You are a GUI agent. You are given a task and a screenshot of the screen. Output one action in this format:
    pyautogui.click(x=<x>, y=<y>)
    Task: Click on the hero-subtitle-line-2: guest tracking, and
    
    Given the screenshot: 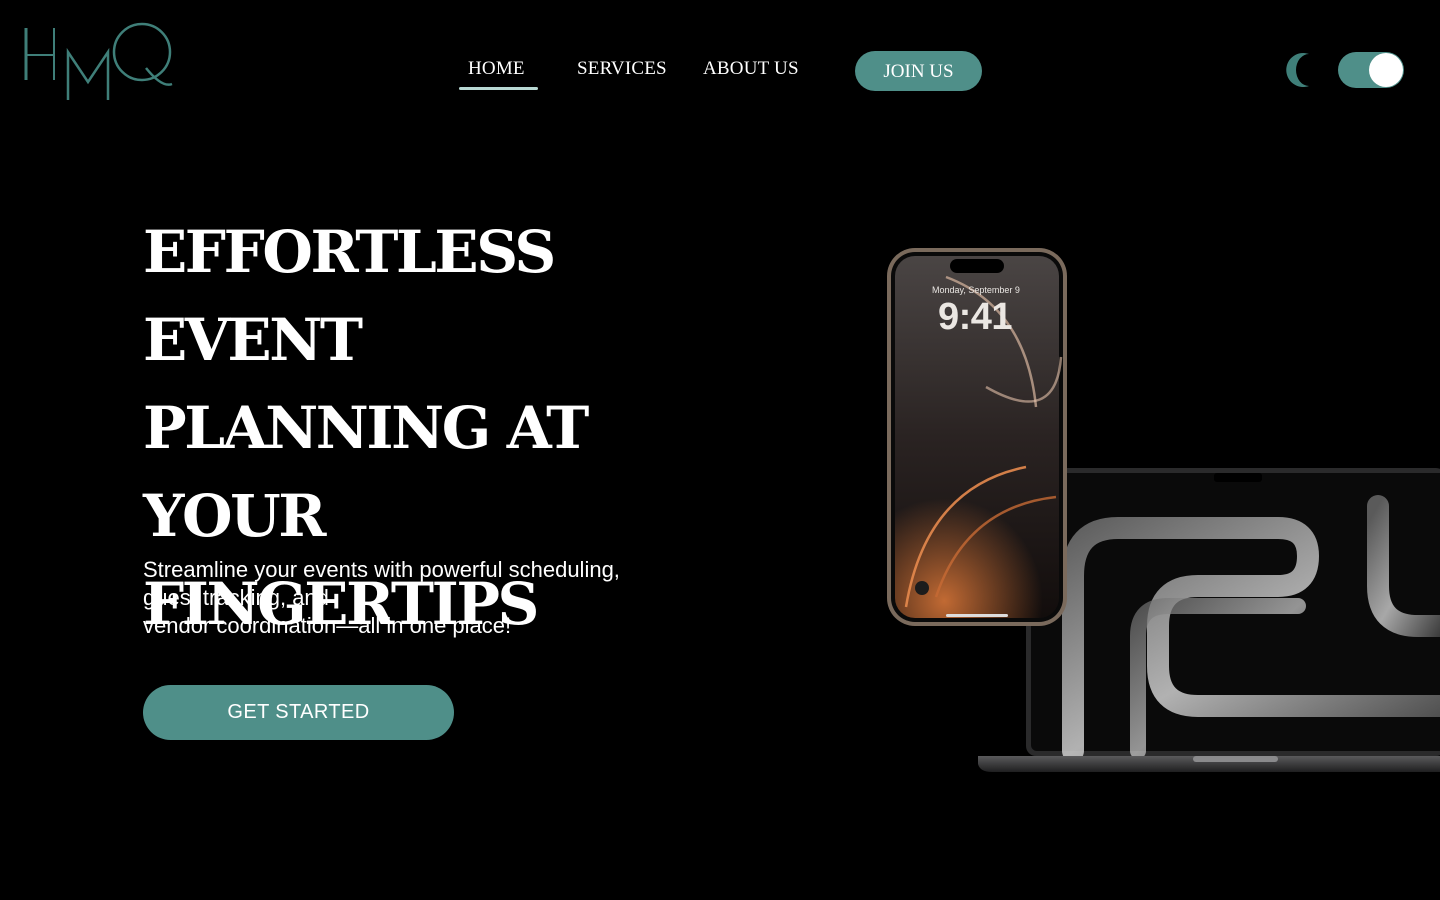 What is the action you would take?
    pyautogui.click(x=236, y=597)
    